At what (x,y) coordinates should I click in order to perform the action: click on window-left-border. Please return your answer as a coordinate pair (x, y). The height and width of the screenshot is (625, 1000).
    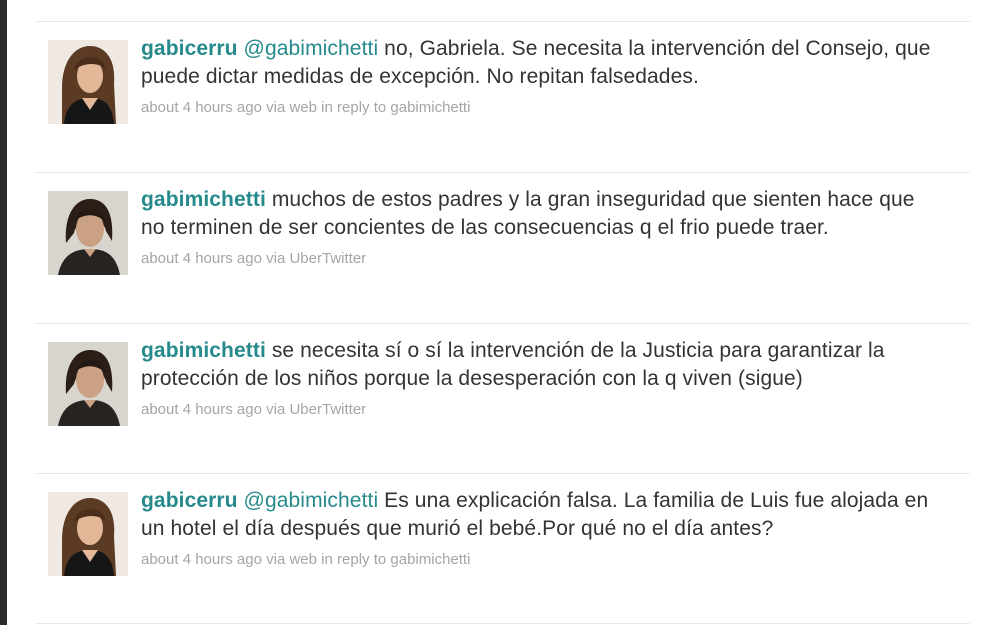
    Looking at the image, I should click on (3, 312).